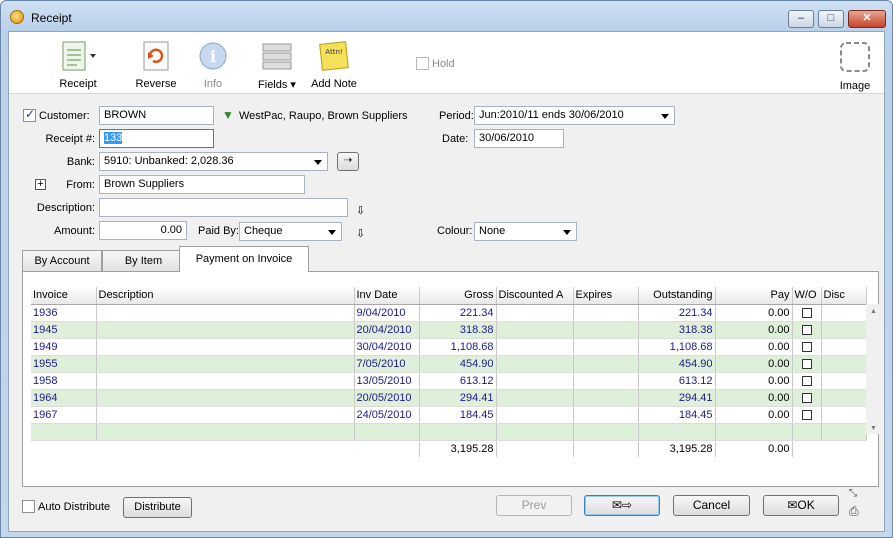 This screenshot has width=893, height=538. I want to click on col-header-expires: Expires, so click(606, 296).